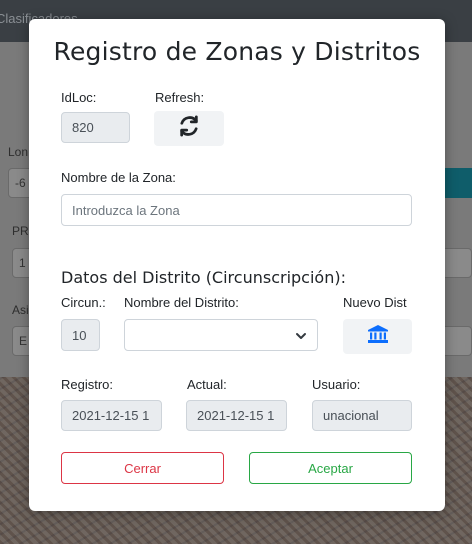  What do you see at coordinates (118, 177) in the screenshot?
I see `zona-label: Nombre de la Zona:` at bounding box center [118, 177].